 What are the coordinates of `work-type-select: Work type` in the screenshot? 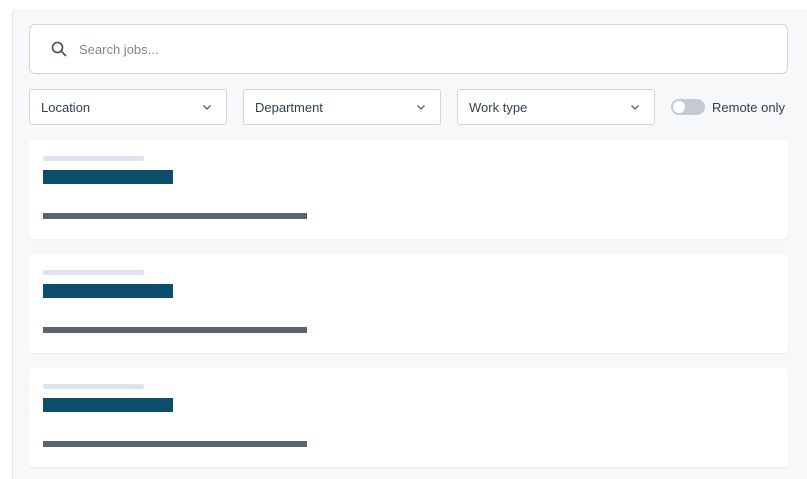 It's located at (556, 107).